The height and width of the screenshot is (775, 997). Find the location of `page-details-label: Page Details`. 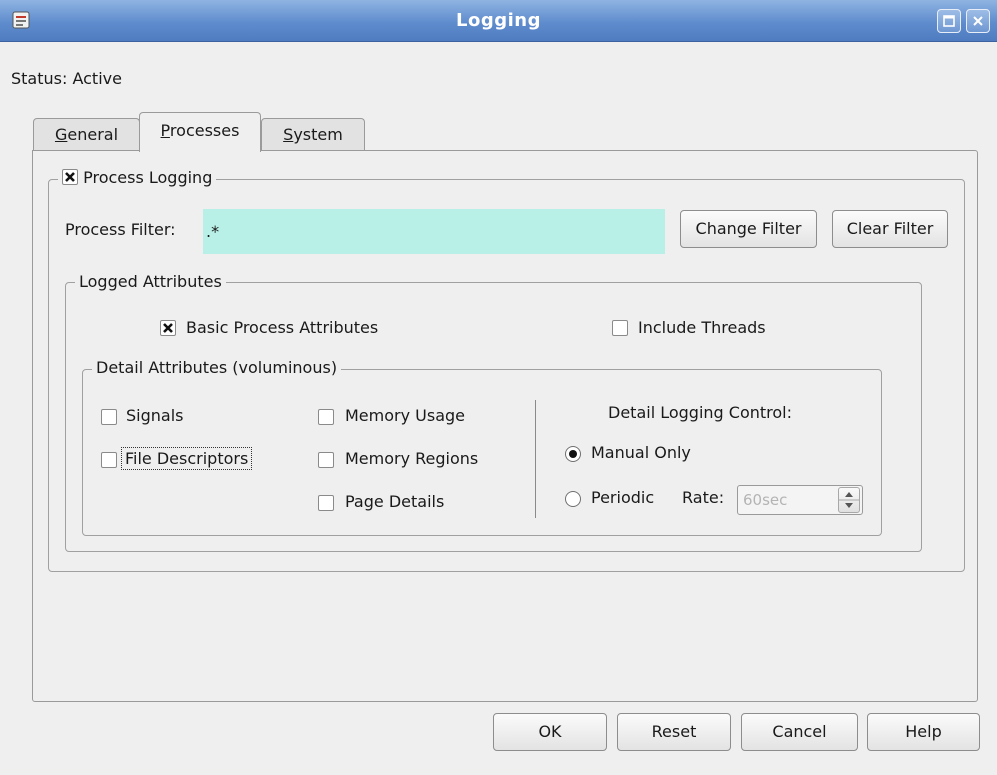

page-details-label: Page Details is located at coordinates (395, 501).